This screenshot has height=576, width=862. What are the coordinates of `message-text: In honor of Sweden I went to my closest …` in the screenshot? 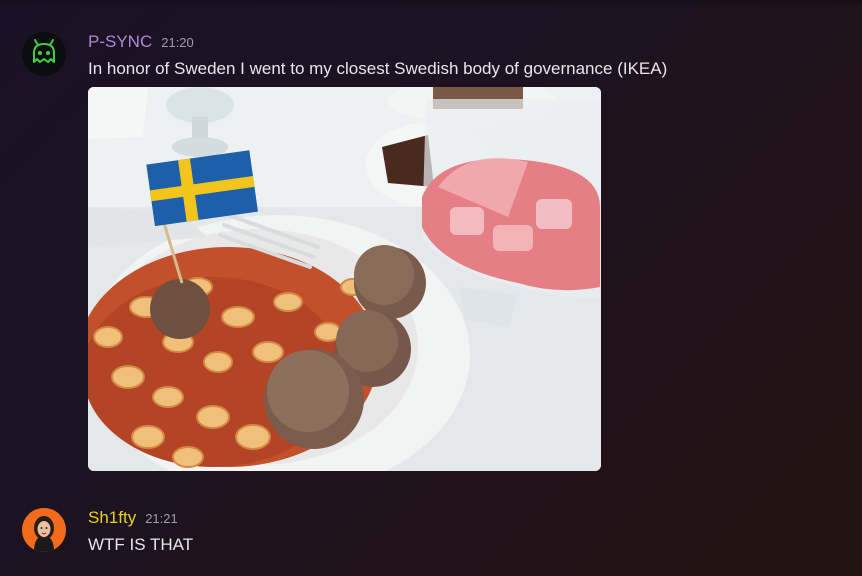 It's located at (378, 68).